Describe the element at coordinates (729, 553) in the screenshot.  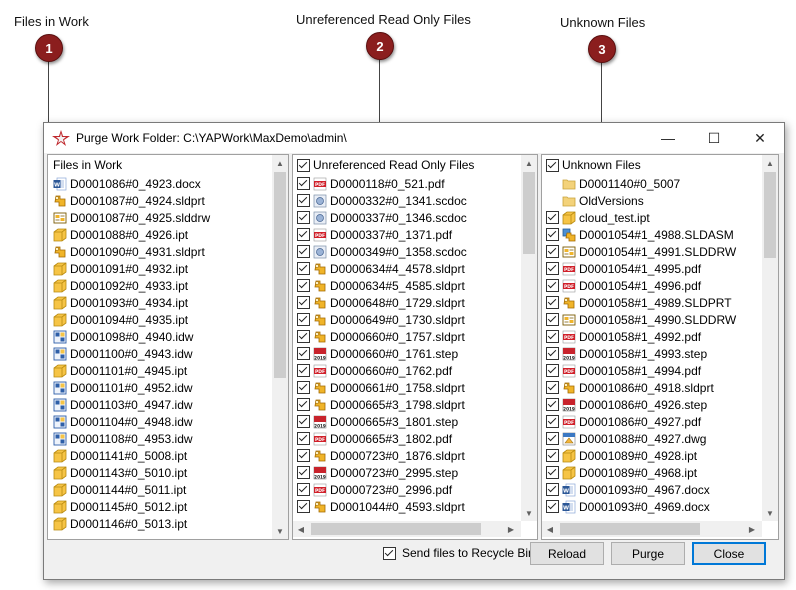
I see `close-button: Close` at that location.